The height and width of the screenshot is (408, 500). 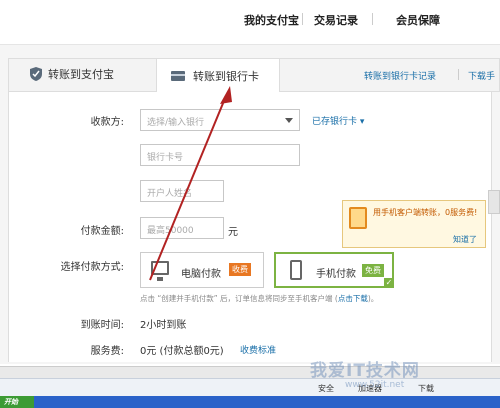 What do you see at coordinates (250, 402) in the screenshot?
I see `windows-taskbar: 开始` at bounding box center [250, 402].